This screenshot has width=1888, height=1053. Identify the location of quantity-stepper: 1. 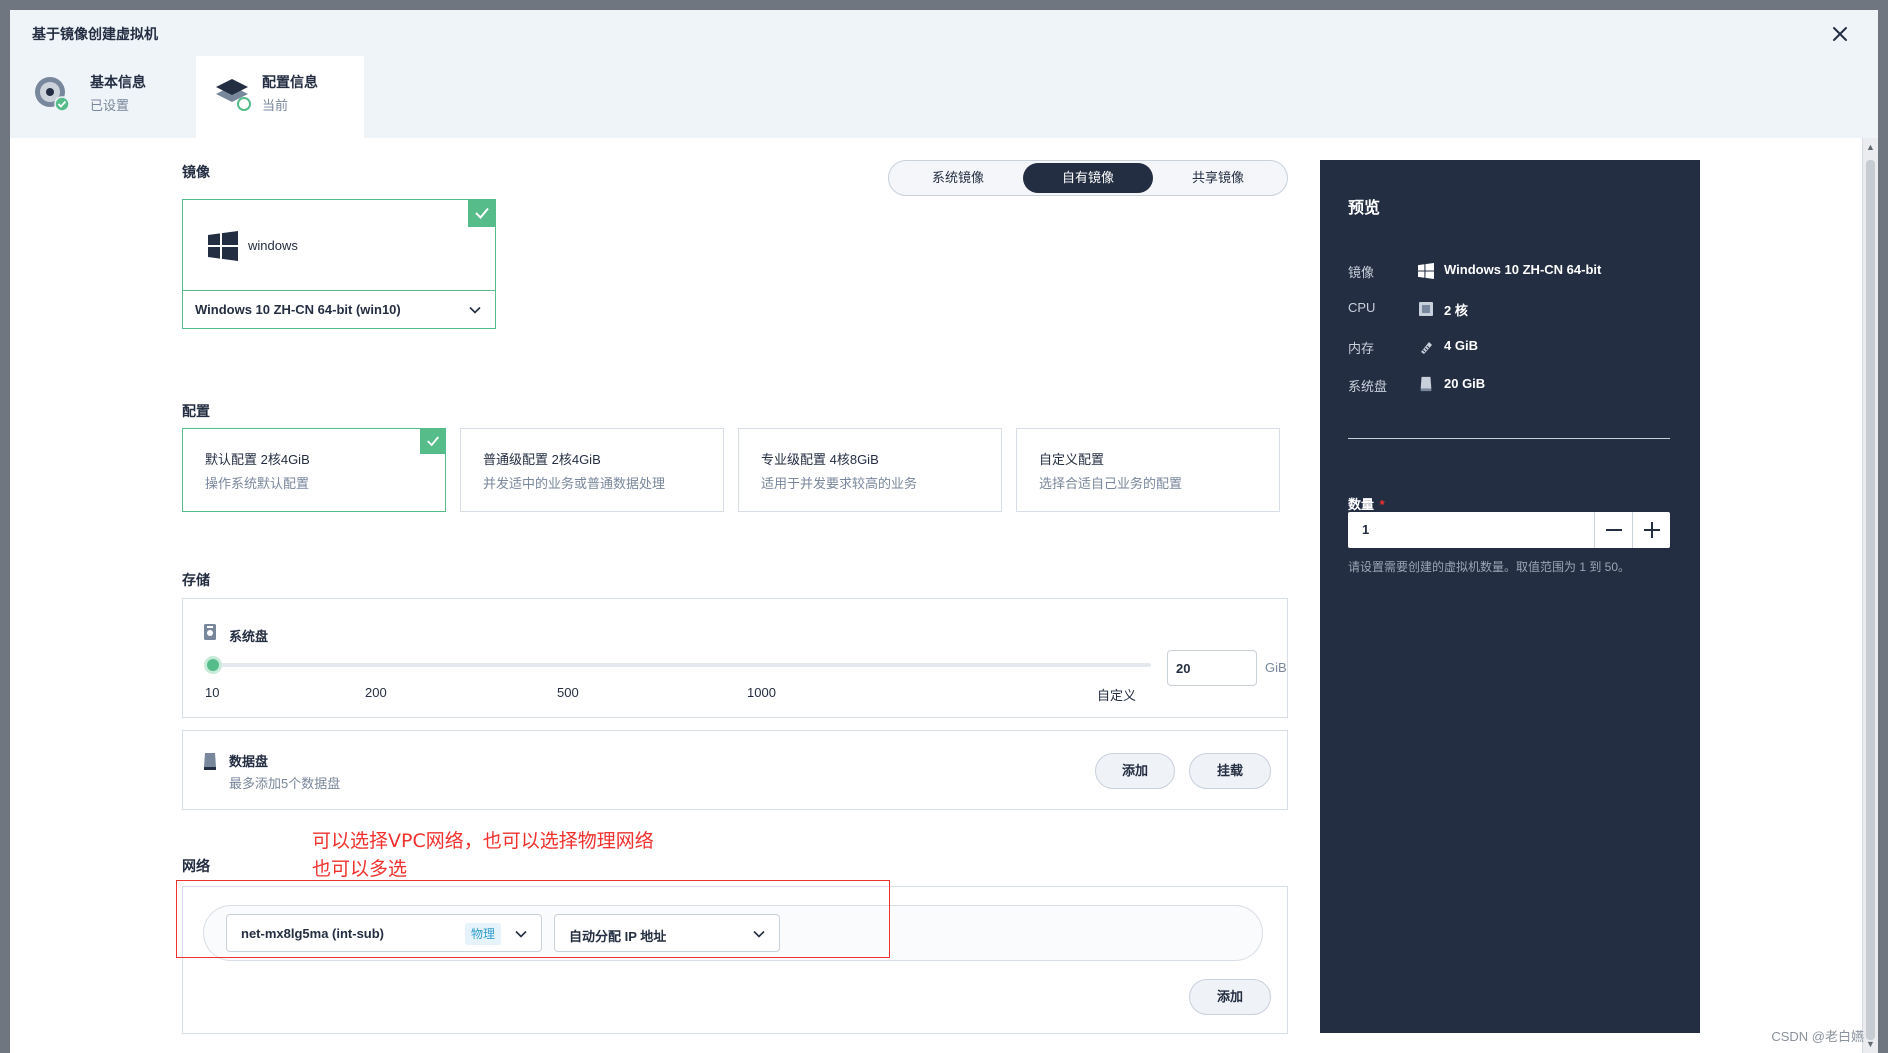
(1509, 530).